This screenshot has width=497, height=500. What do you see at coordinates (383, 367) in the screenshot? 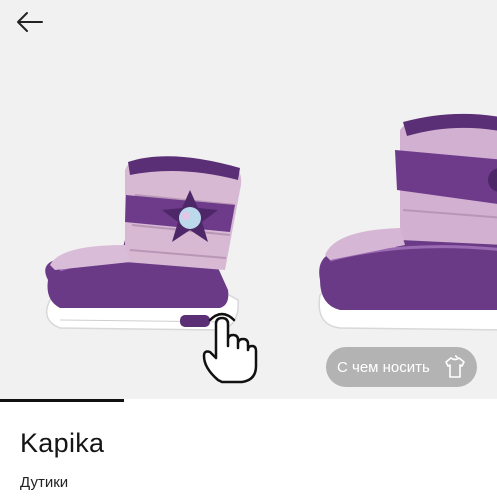
I see `outfit-button-label: С чем носить` at bounding box center [383, 367].